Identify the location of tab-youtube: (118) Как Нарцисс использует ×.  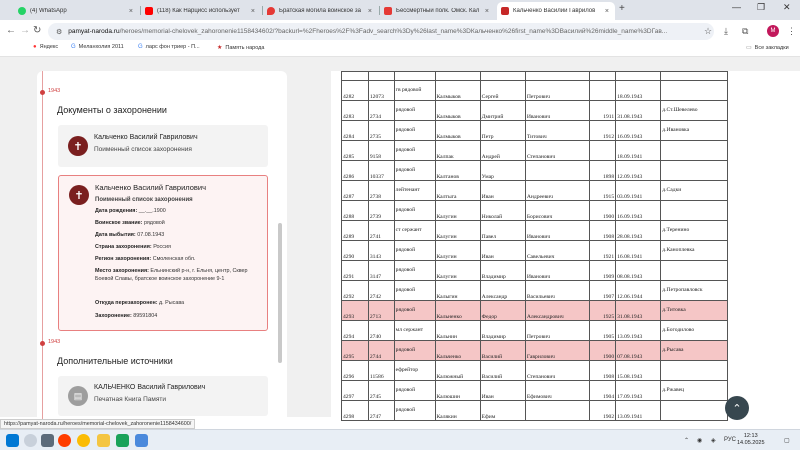
(201, 11).